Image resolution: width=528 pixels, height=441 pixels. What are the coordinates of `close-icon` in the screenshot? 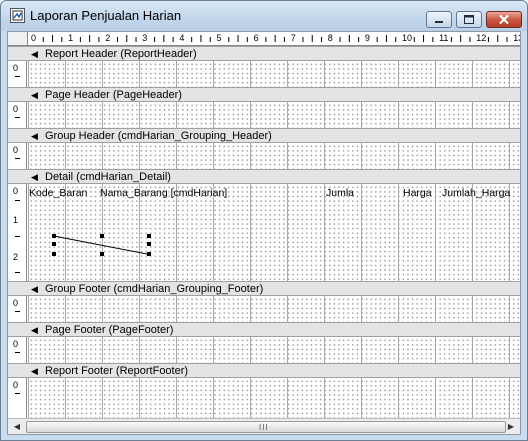 It's located at (504, 19).